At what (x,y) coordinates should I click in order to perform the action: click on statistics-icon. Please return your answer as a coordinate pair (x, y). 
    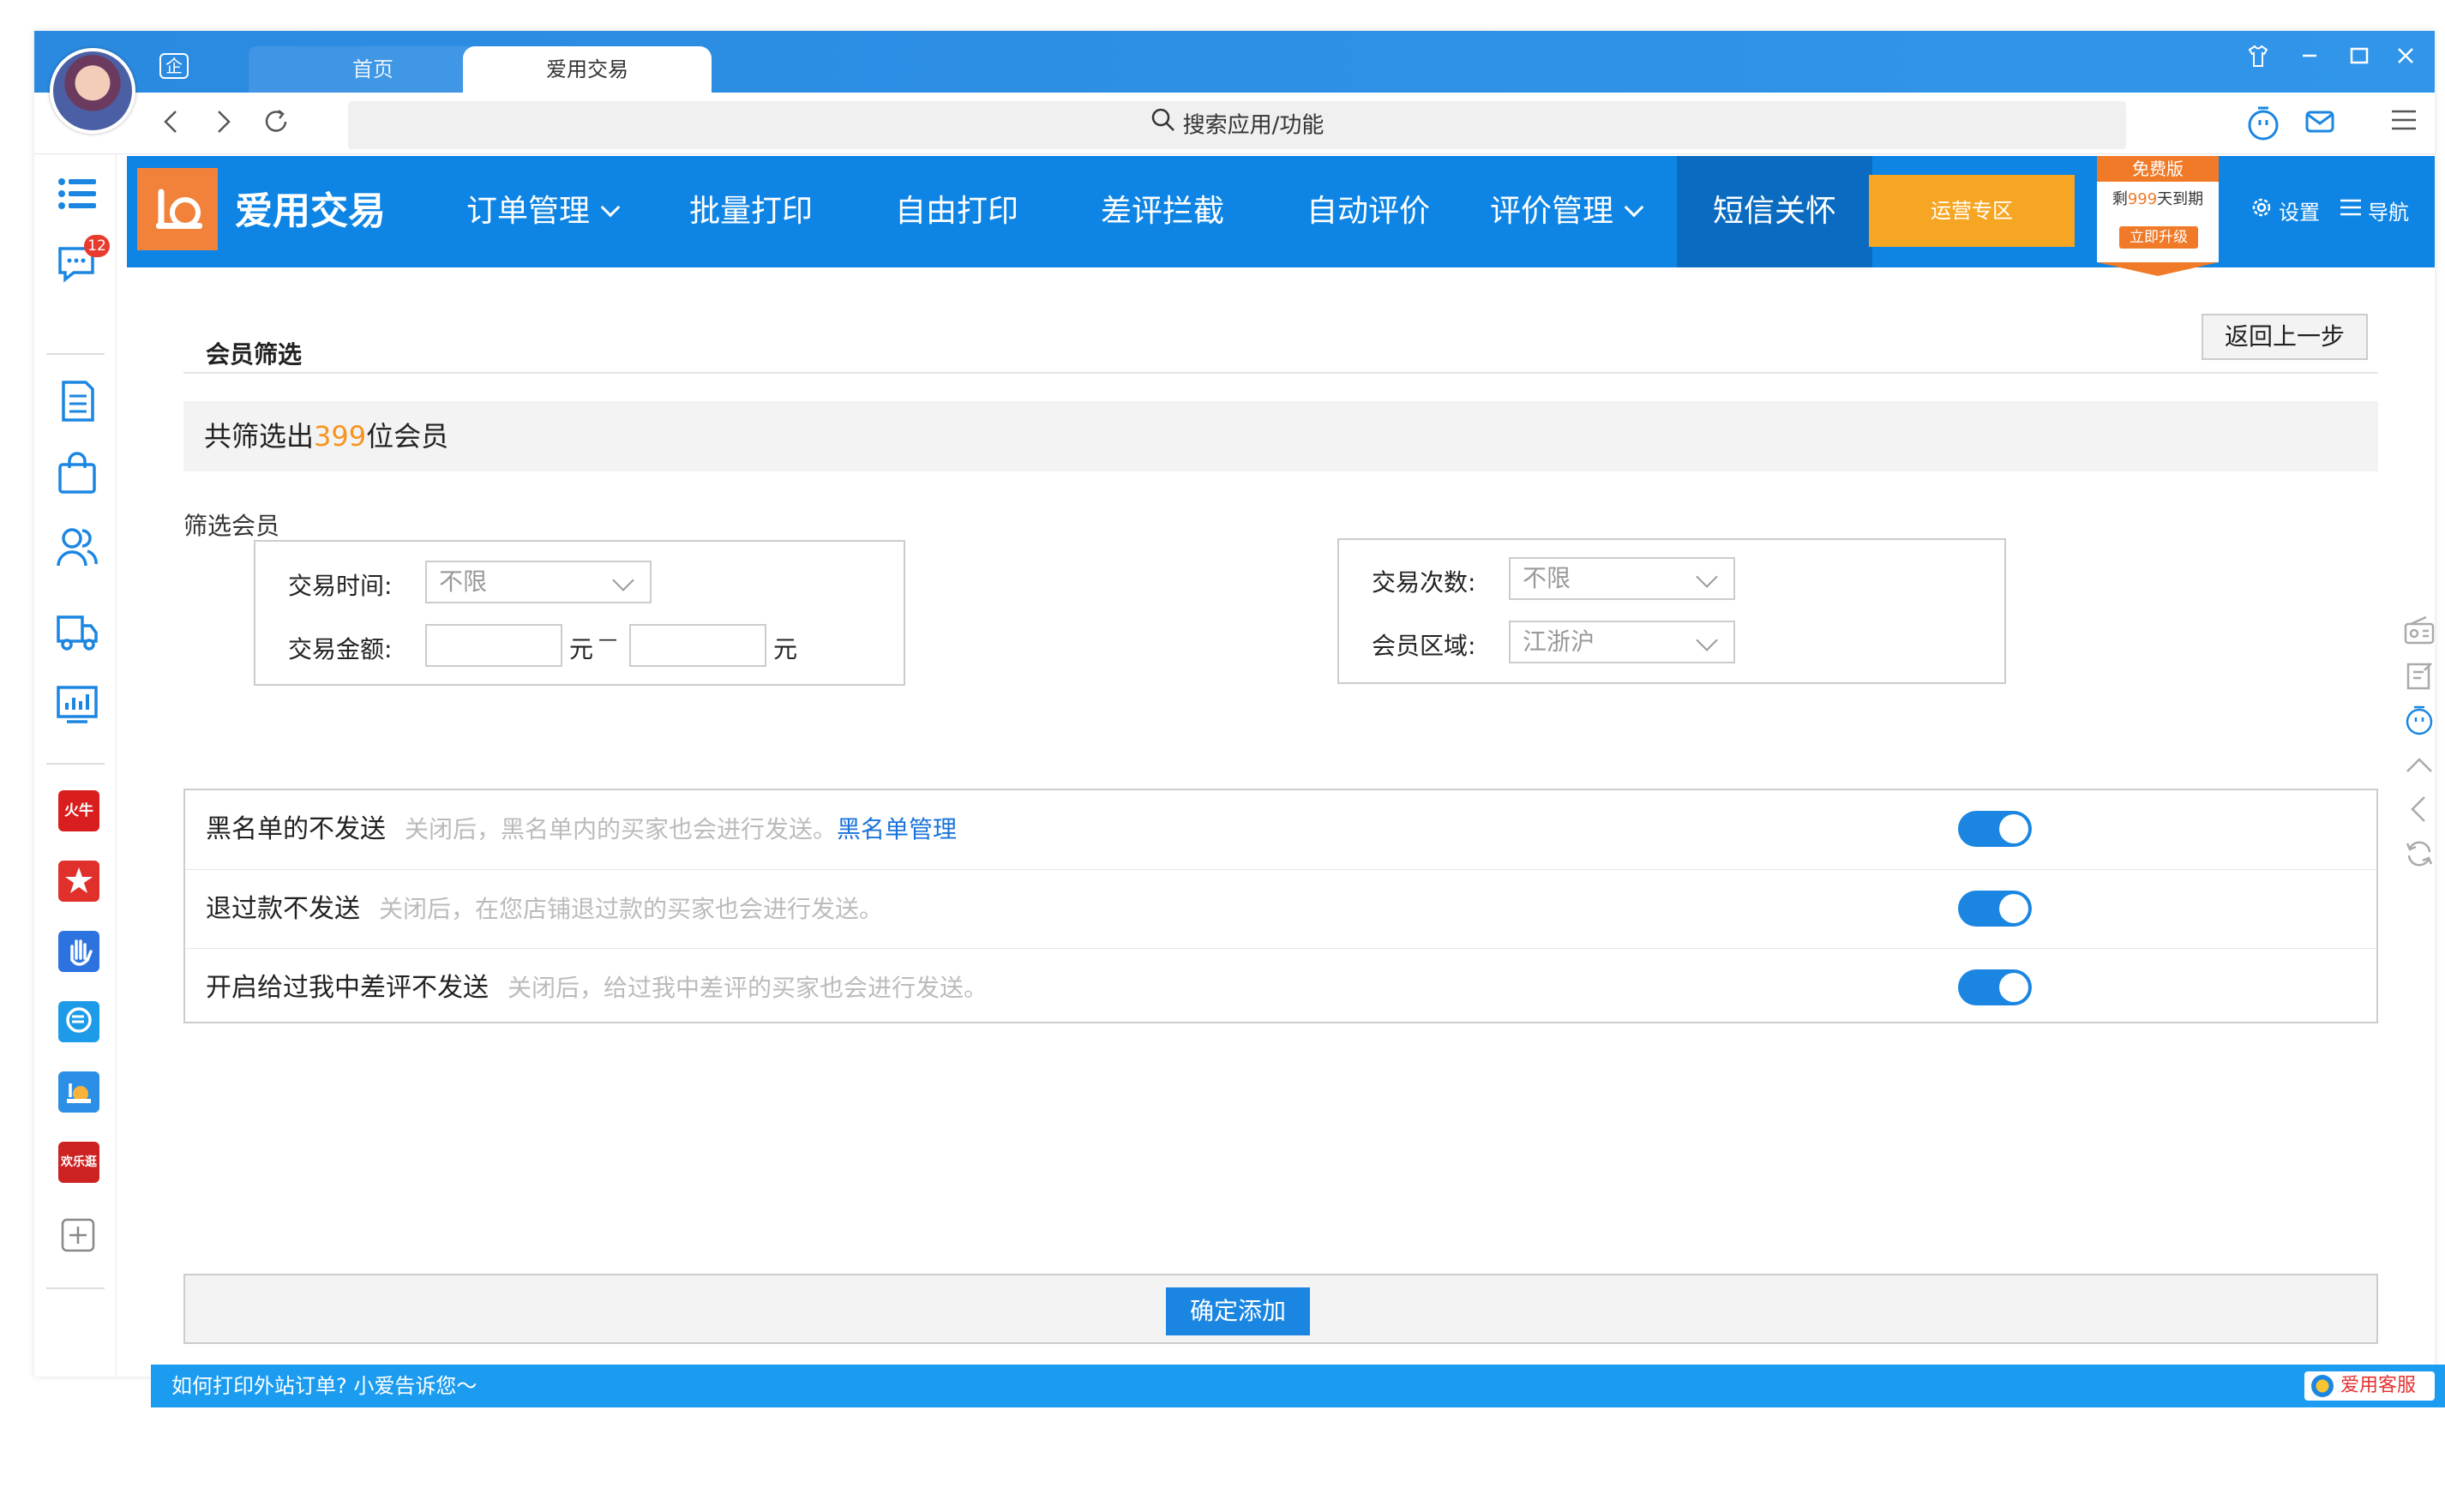
    Looking at the image, I should click on (77, 704).